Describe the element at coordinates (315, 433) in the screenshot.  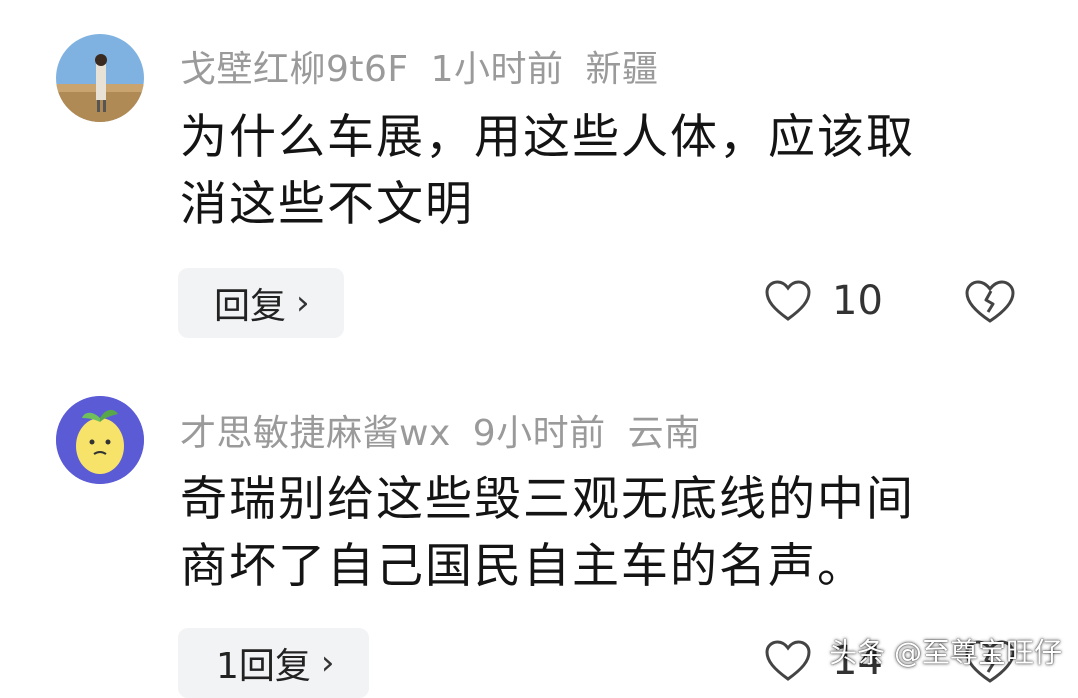
I see `username: 才思敏捷麻酱wx` at that location.